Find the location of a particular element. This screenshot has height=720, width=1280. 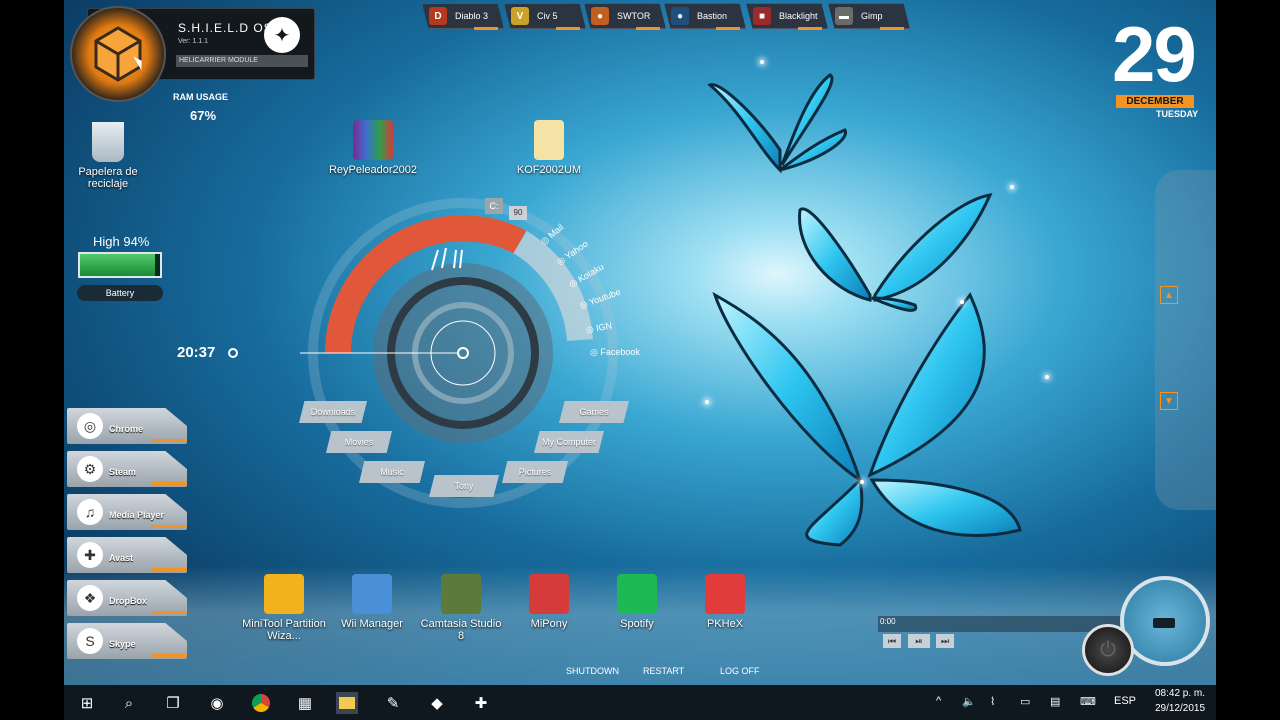

shutdown-button: SHUTDOWN is located at coordinates (592, 671).